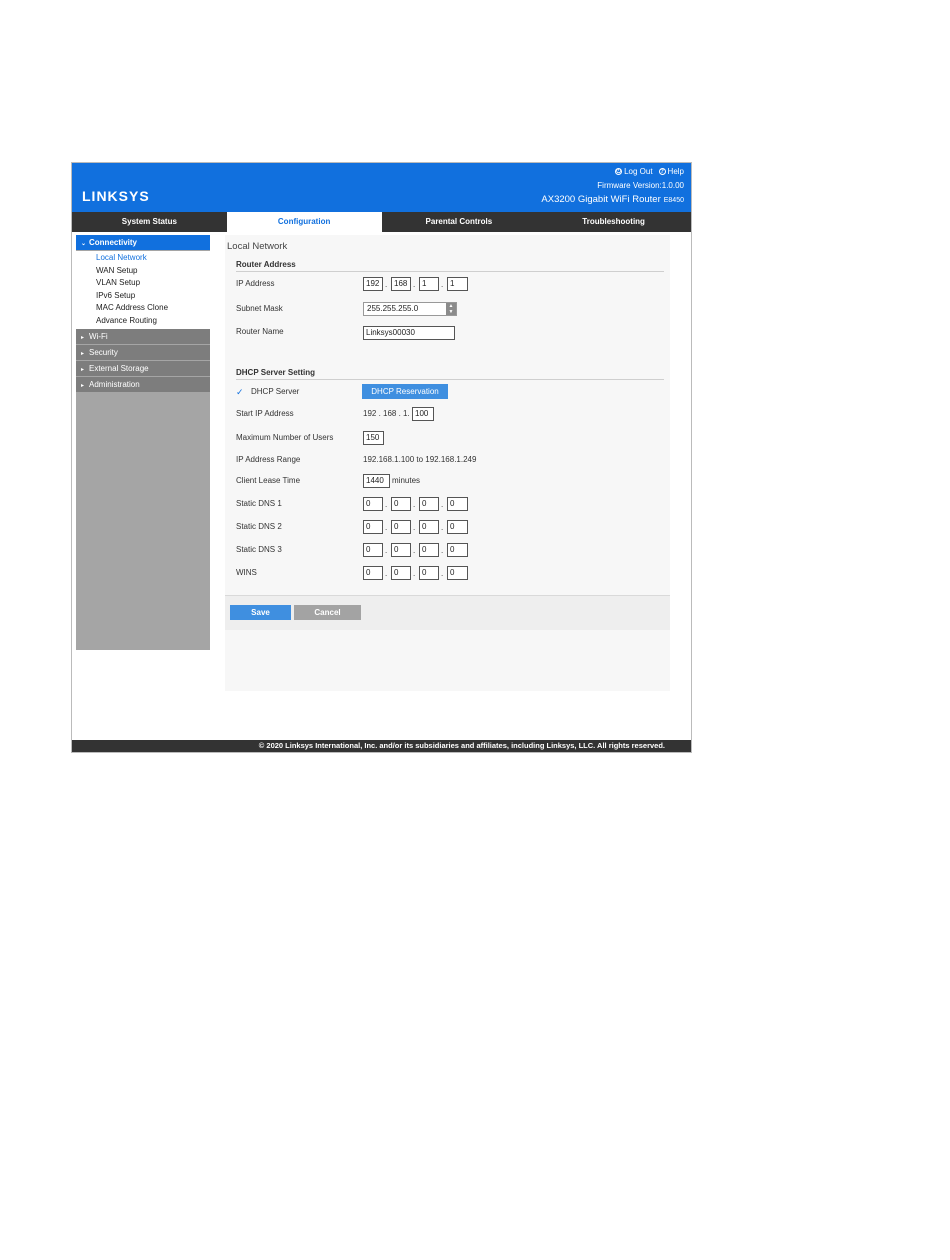 This screenshot has height=1260, width=950. I want to click on start-ip-prefix: 192 . 168 . 1., so click(386, 413).